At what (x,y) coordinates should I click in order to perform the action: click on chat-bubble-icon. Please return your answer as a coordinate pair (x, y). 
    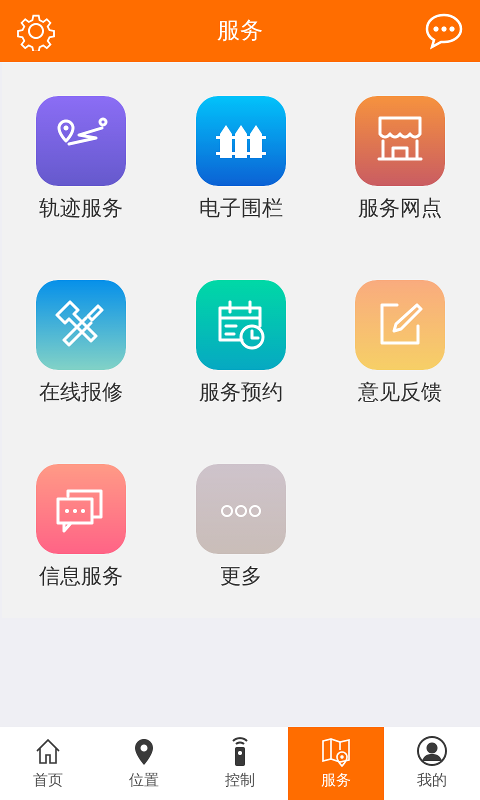
    Looking at the image, I should click on (444, 31).